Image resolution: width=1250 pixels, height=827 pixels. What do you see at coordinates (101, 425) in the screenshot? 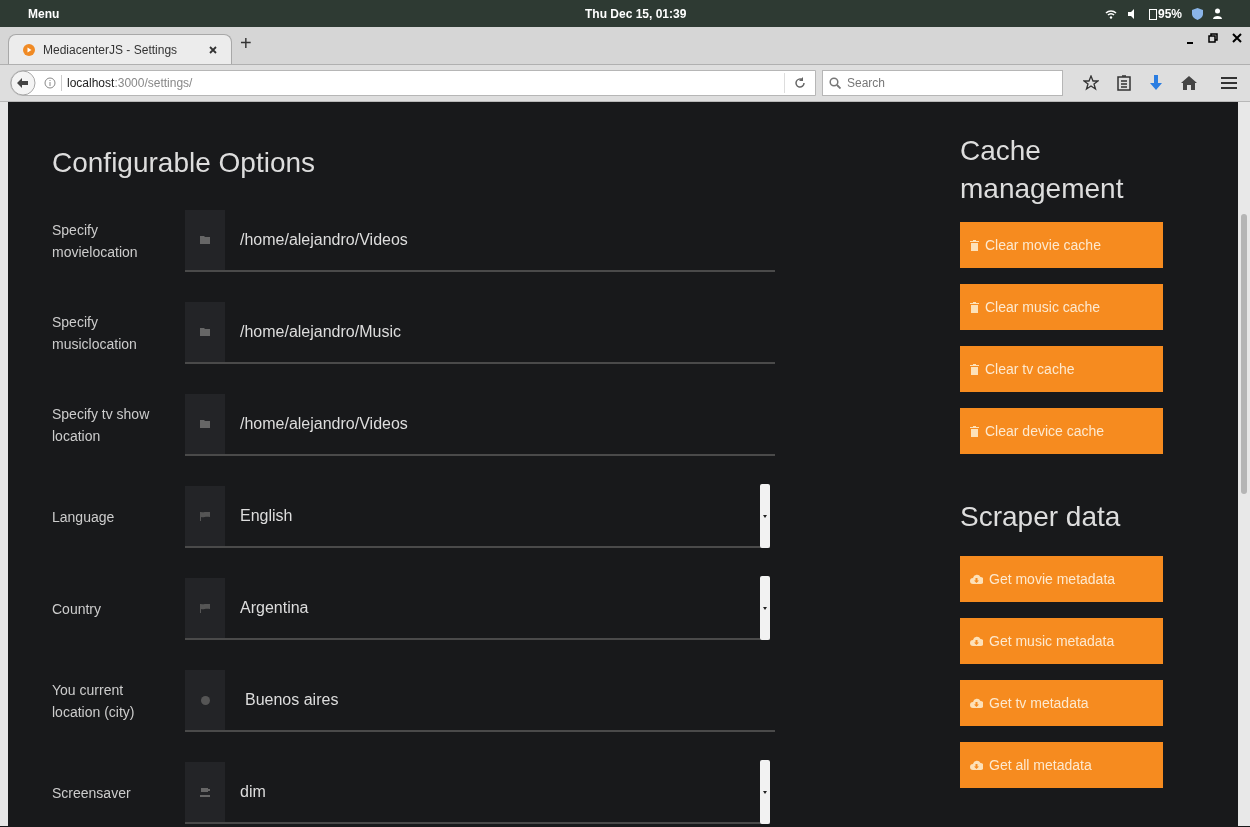
I see `field-label: Specify tv show location` at bounding box center [101, 425].